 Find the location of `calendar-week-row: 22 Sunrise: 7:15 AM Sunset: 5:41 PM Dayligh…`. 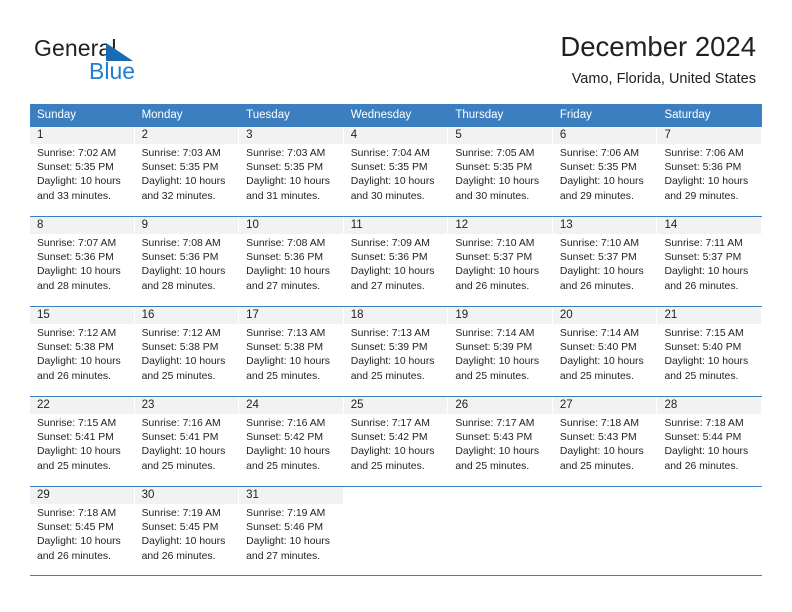

calendar-week-row: 22 Sunrise: 7:15 AM Sunset: 5:41 PM Dayligh… is located at coordinates (396, 441).